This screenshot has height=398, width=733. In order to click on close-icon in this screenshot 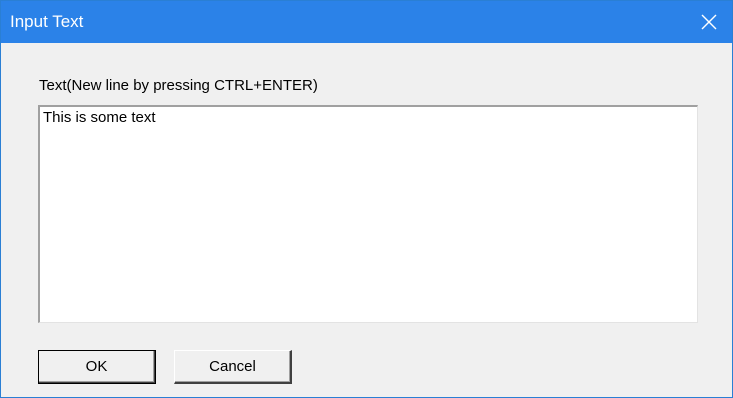, I will do `click(709, 22)`.